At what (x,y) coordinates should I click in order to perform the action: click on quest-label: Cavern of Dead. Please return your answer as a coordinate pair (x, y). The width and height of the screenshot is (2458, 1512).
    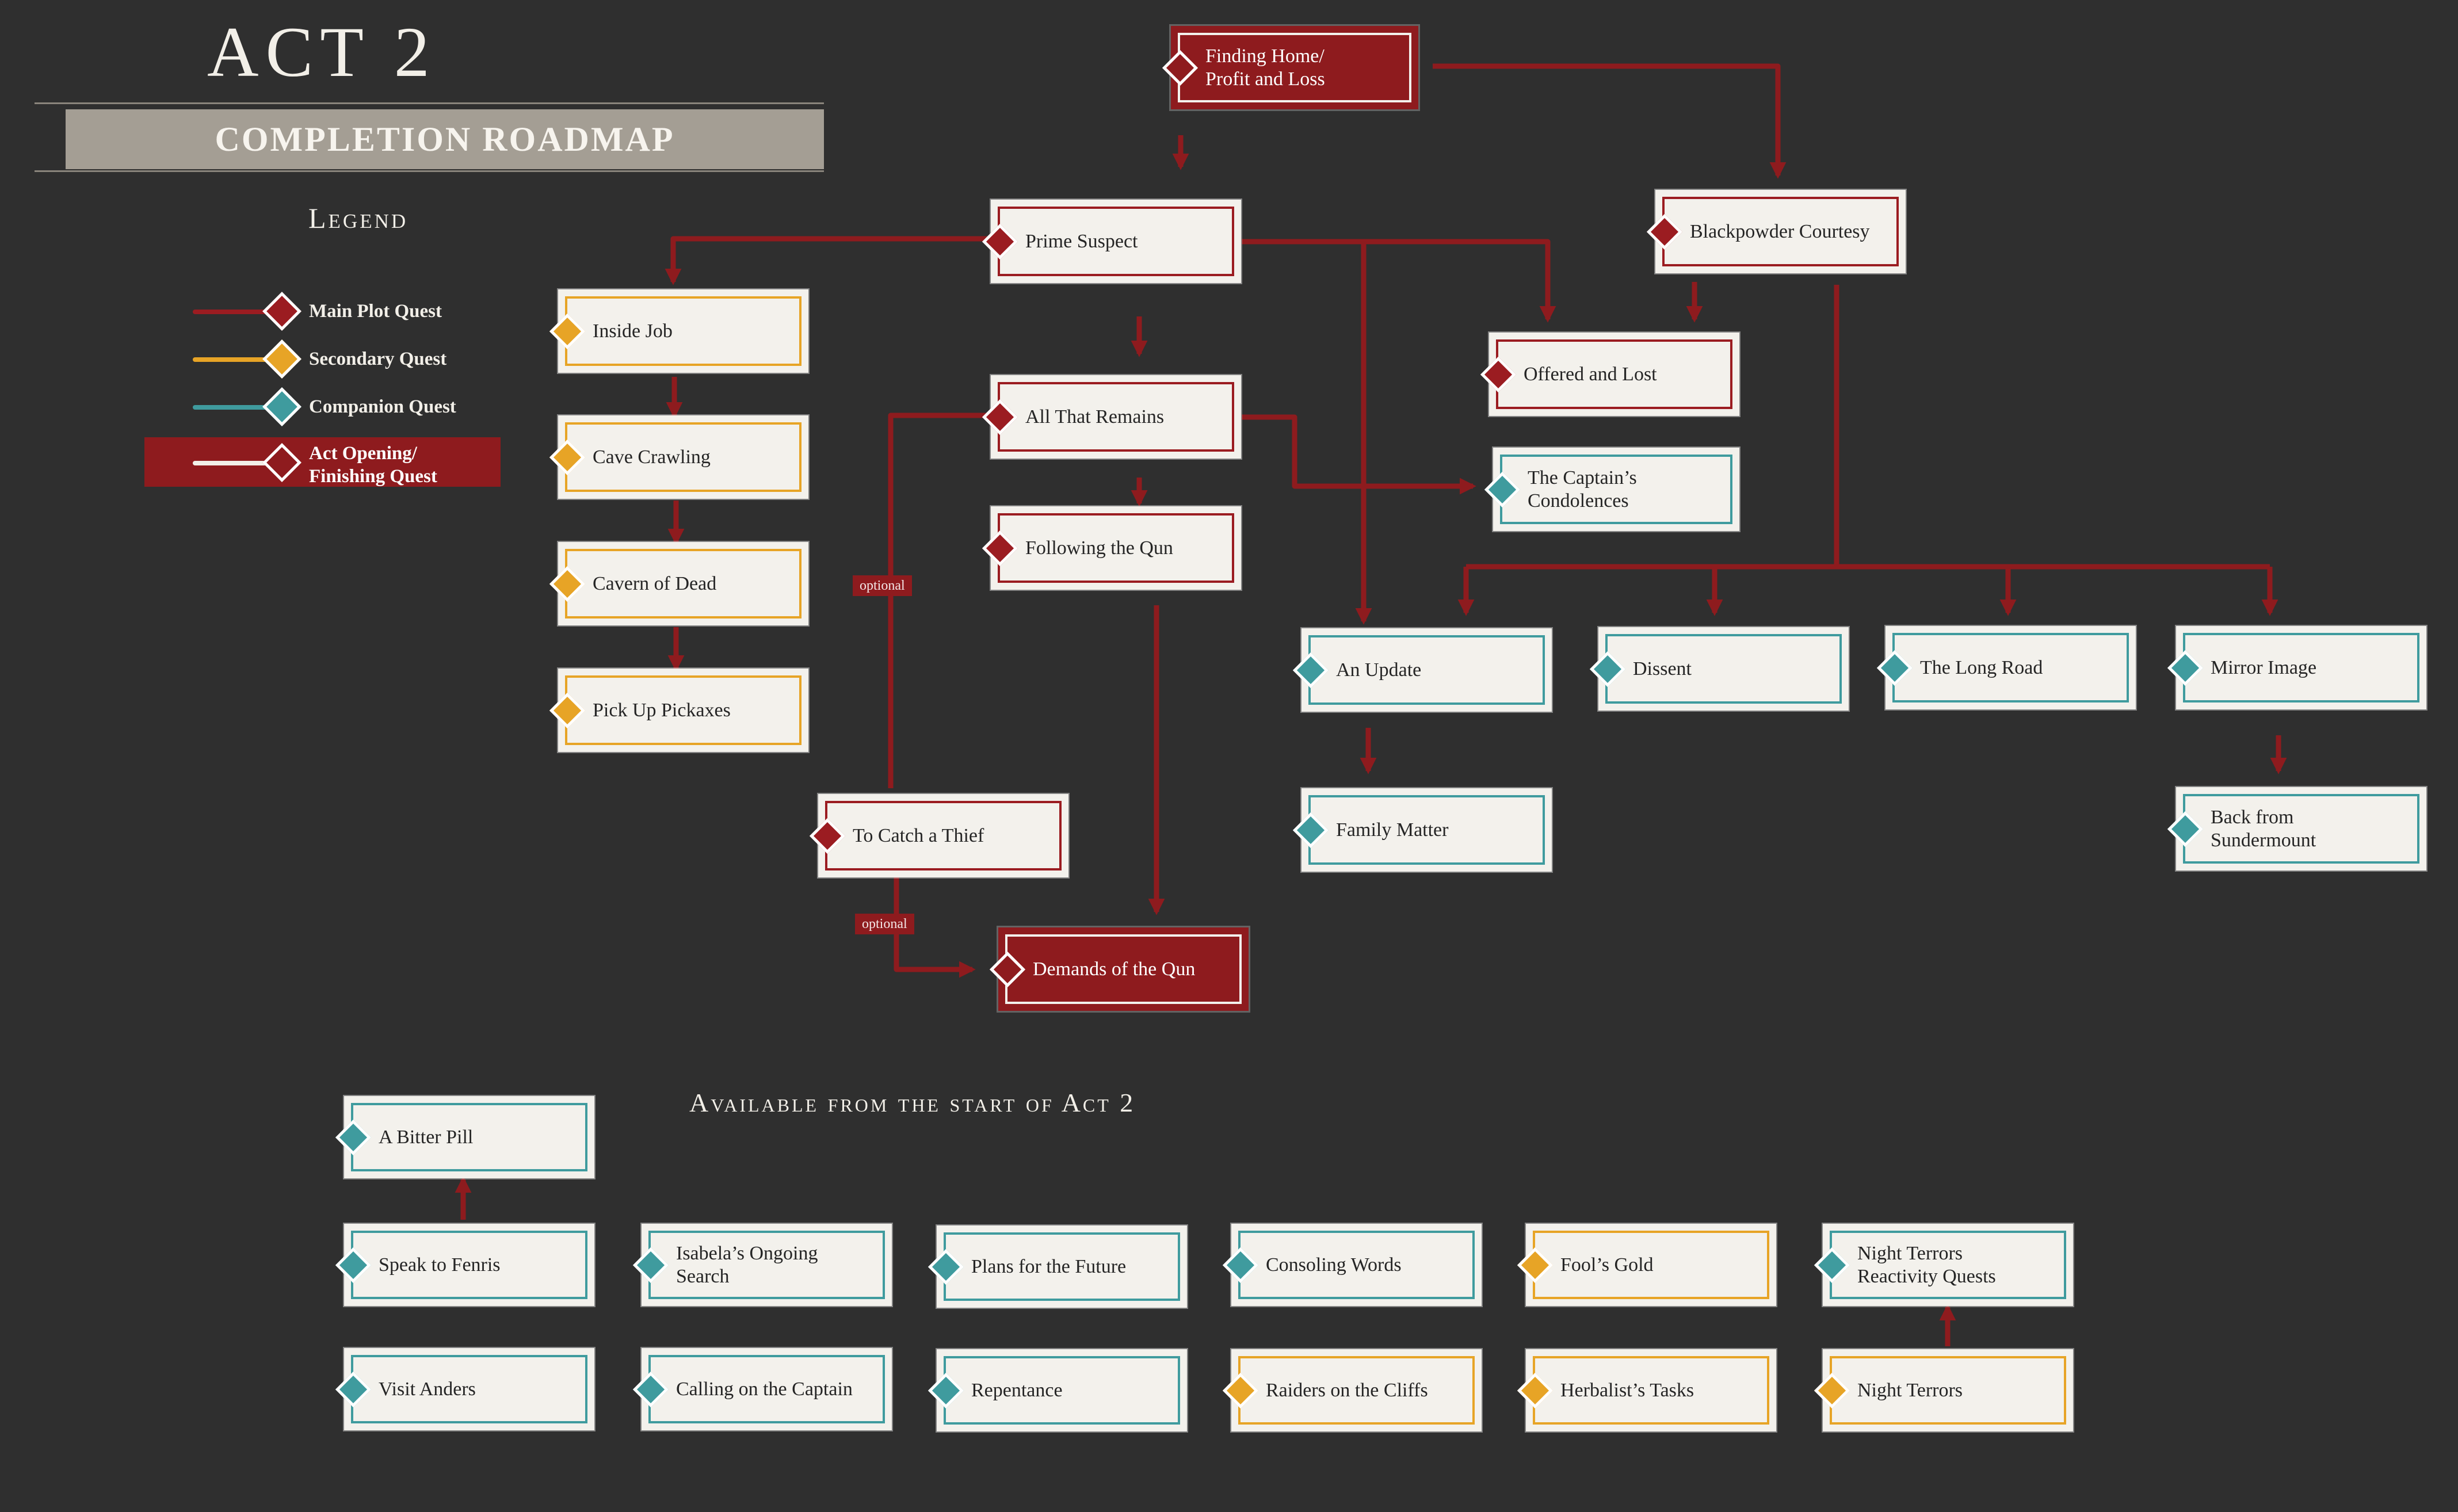
    Looking at the image, I should click on (655, 583).